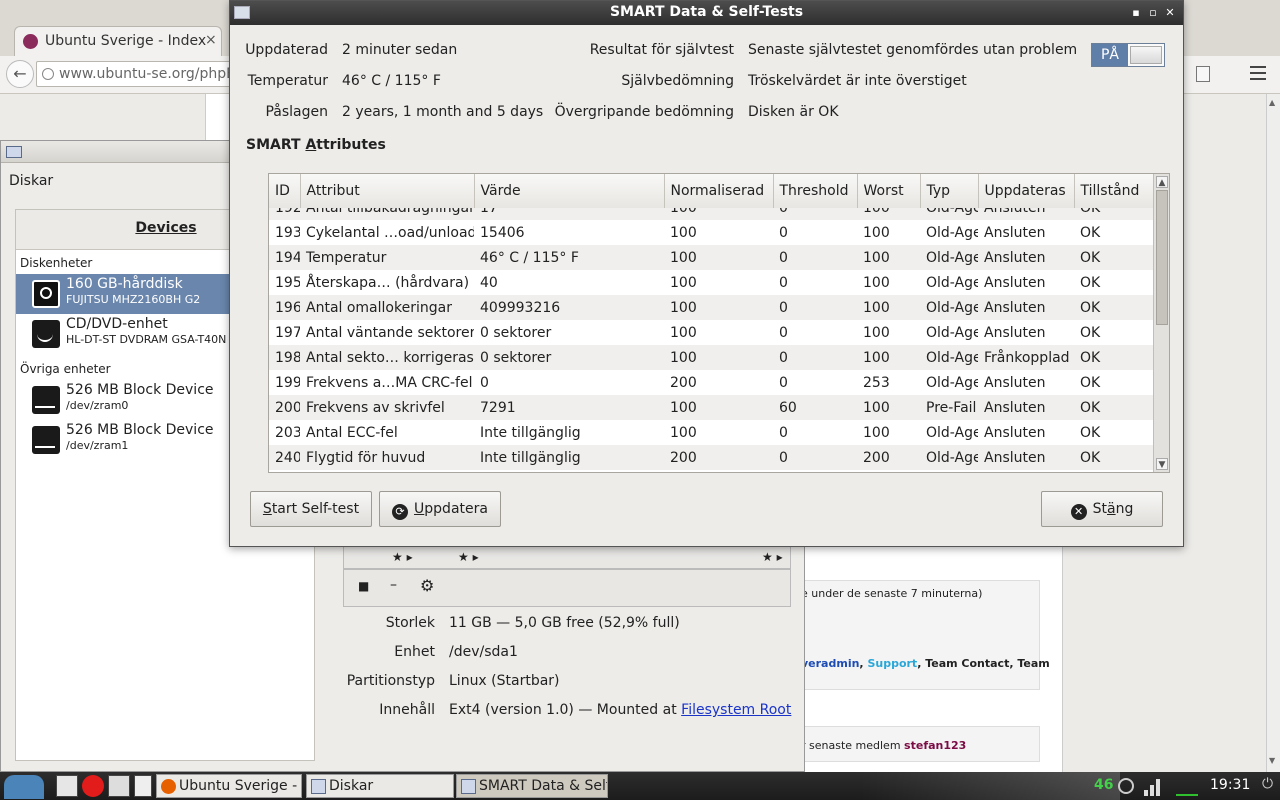  Describe the element at coordinates (211, 40) in the screenshot. I see `tab-close-icon: ×` at that location.